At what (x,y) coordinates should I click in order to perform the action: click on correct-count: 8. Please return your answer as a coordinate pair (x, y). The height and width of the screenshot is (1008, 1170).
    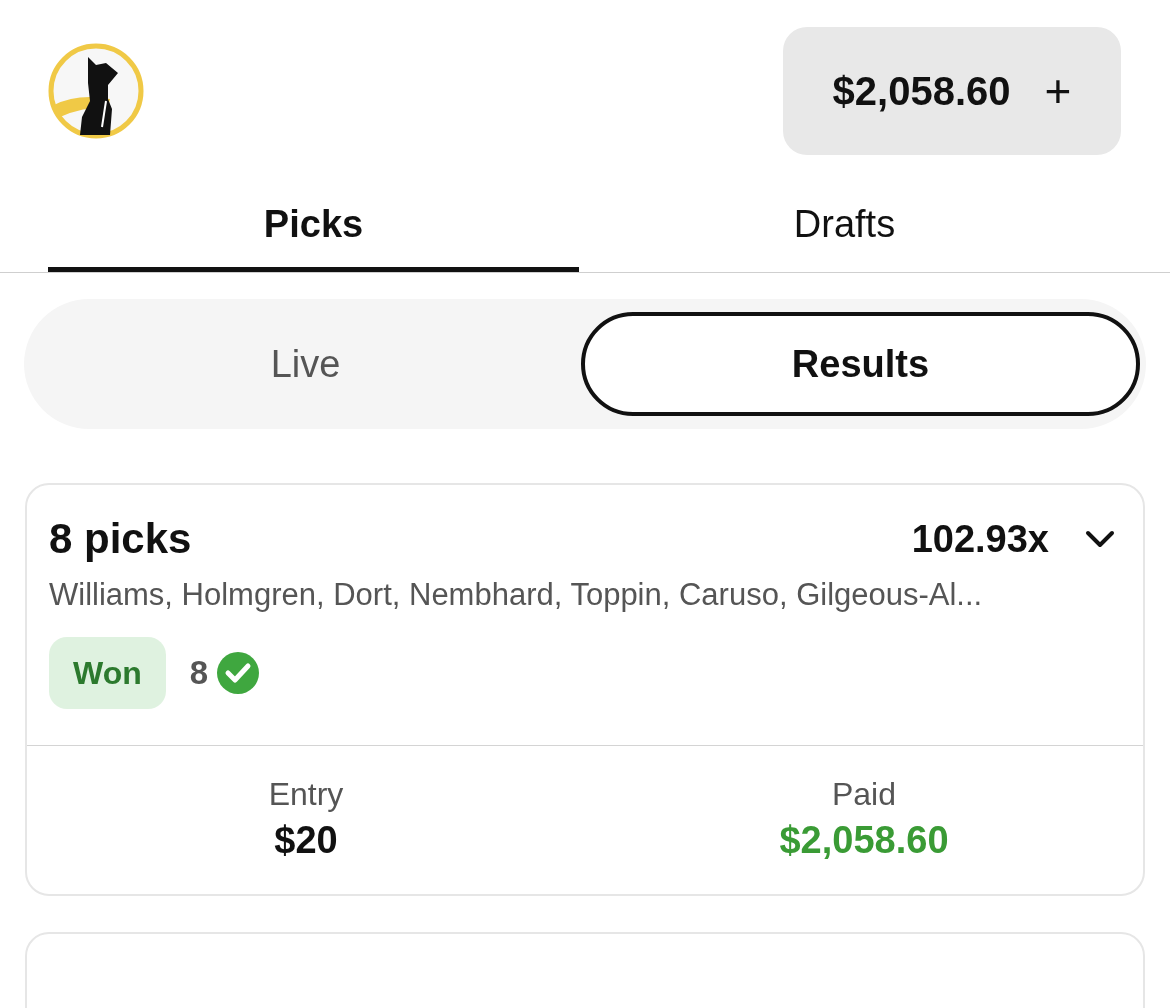
    Looking at the image, I should click on (199, 673).